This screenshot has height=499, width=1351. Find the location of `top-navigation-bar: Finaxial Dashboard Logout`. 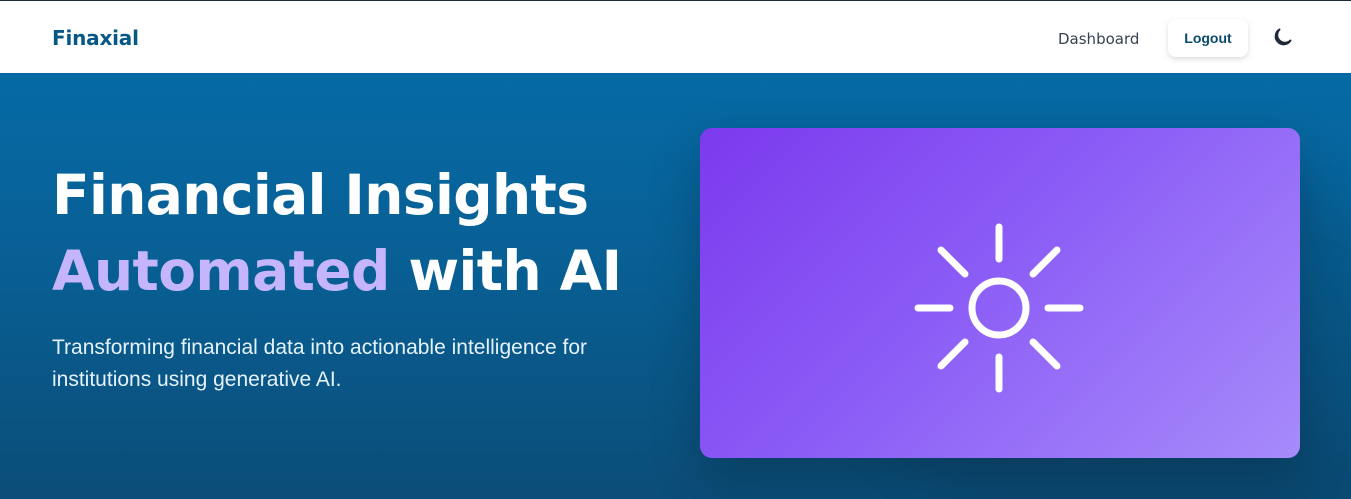

top-navigation-bar: Finaxial Dashboard Logout is located at coordinates (675, 36).